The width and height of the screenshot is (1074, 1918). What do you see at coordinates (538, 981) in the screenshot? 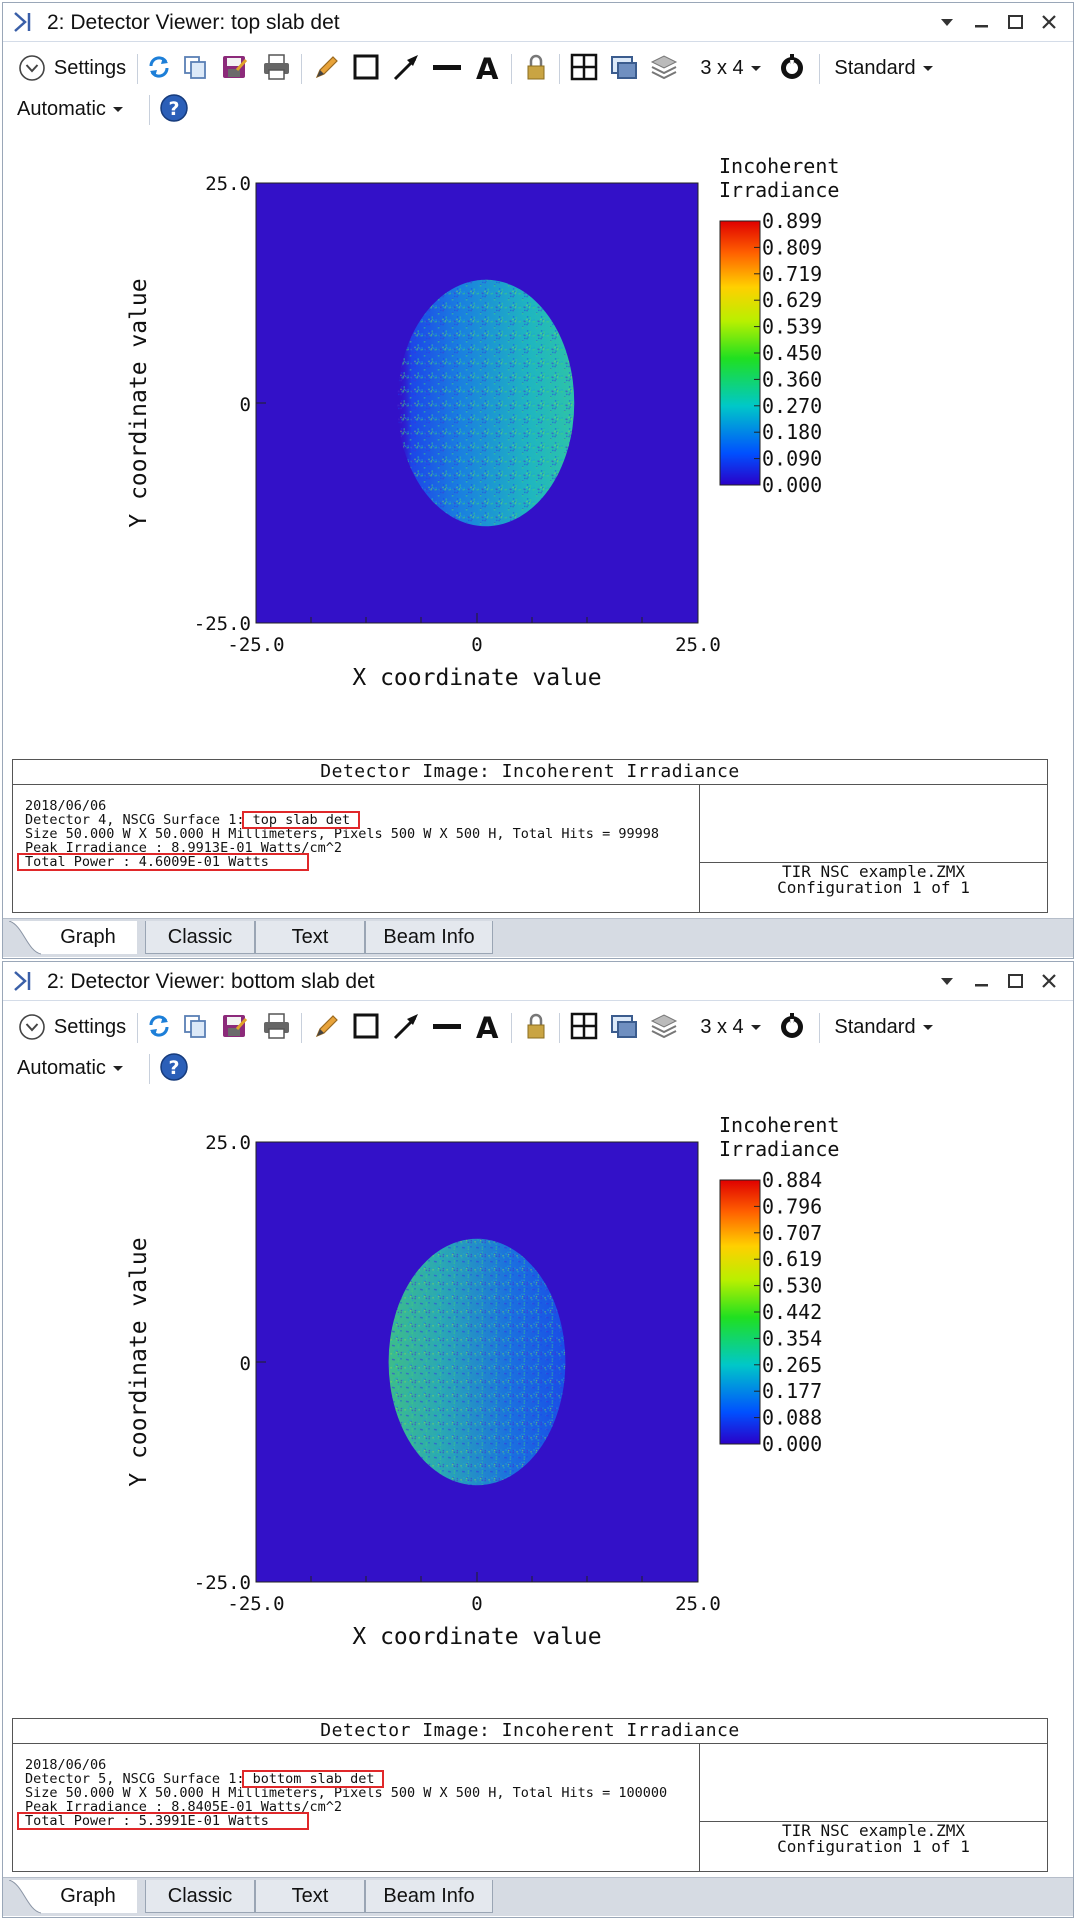
I see `title-bar: 2: Detector Viewer: bottom slab det` at bounding box center [538, 981].